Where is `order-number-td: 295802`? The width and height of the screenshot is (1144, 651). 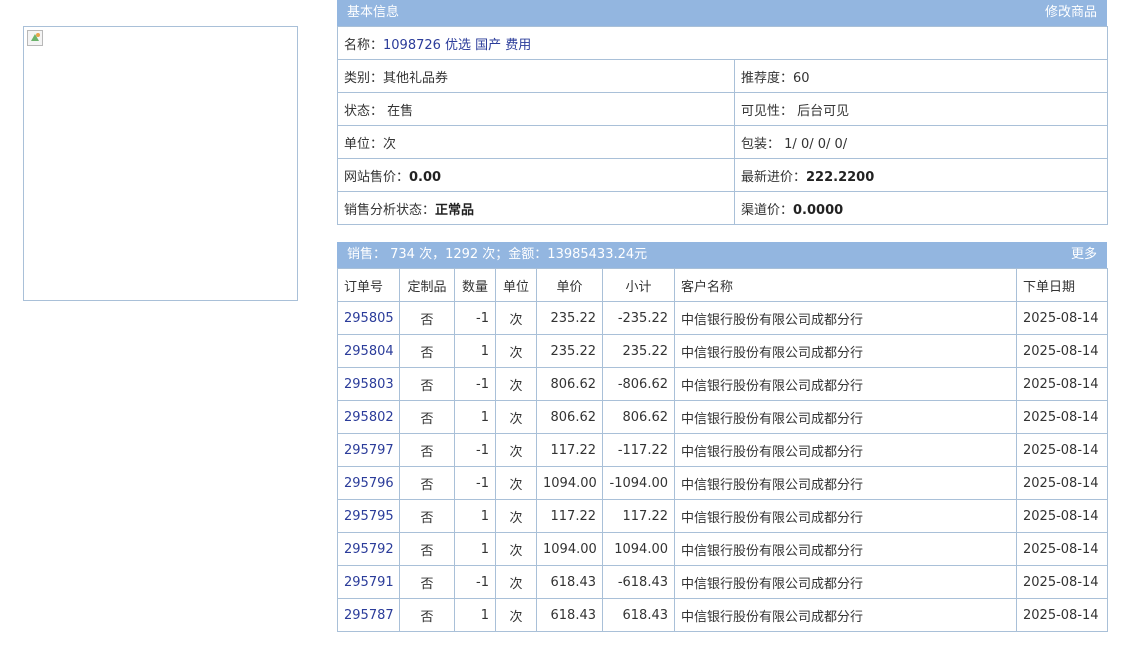
order-number-td: 295802 is located at coordinates (368, 417).